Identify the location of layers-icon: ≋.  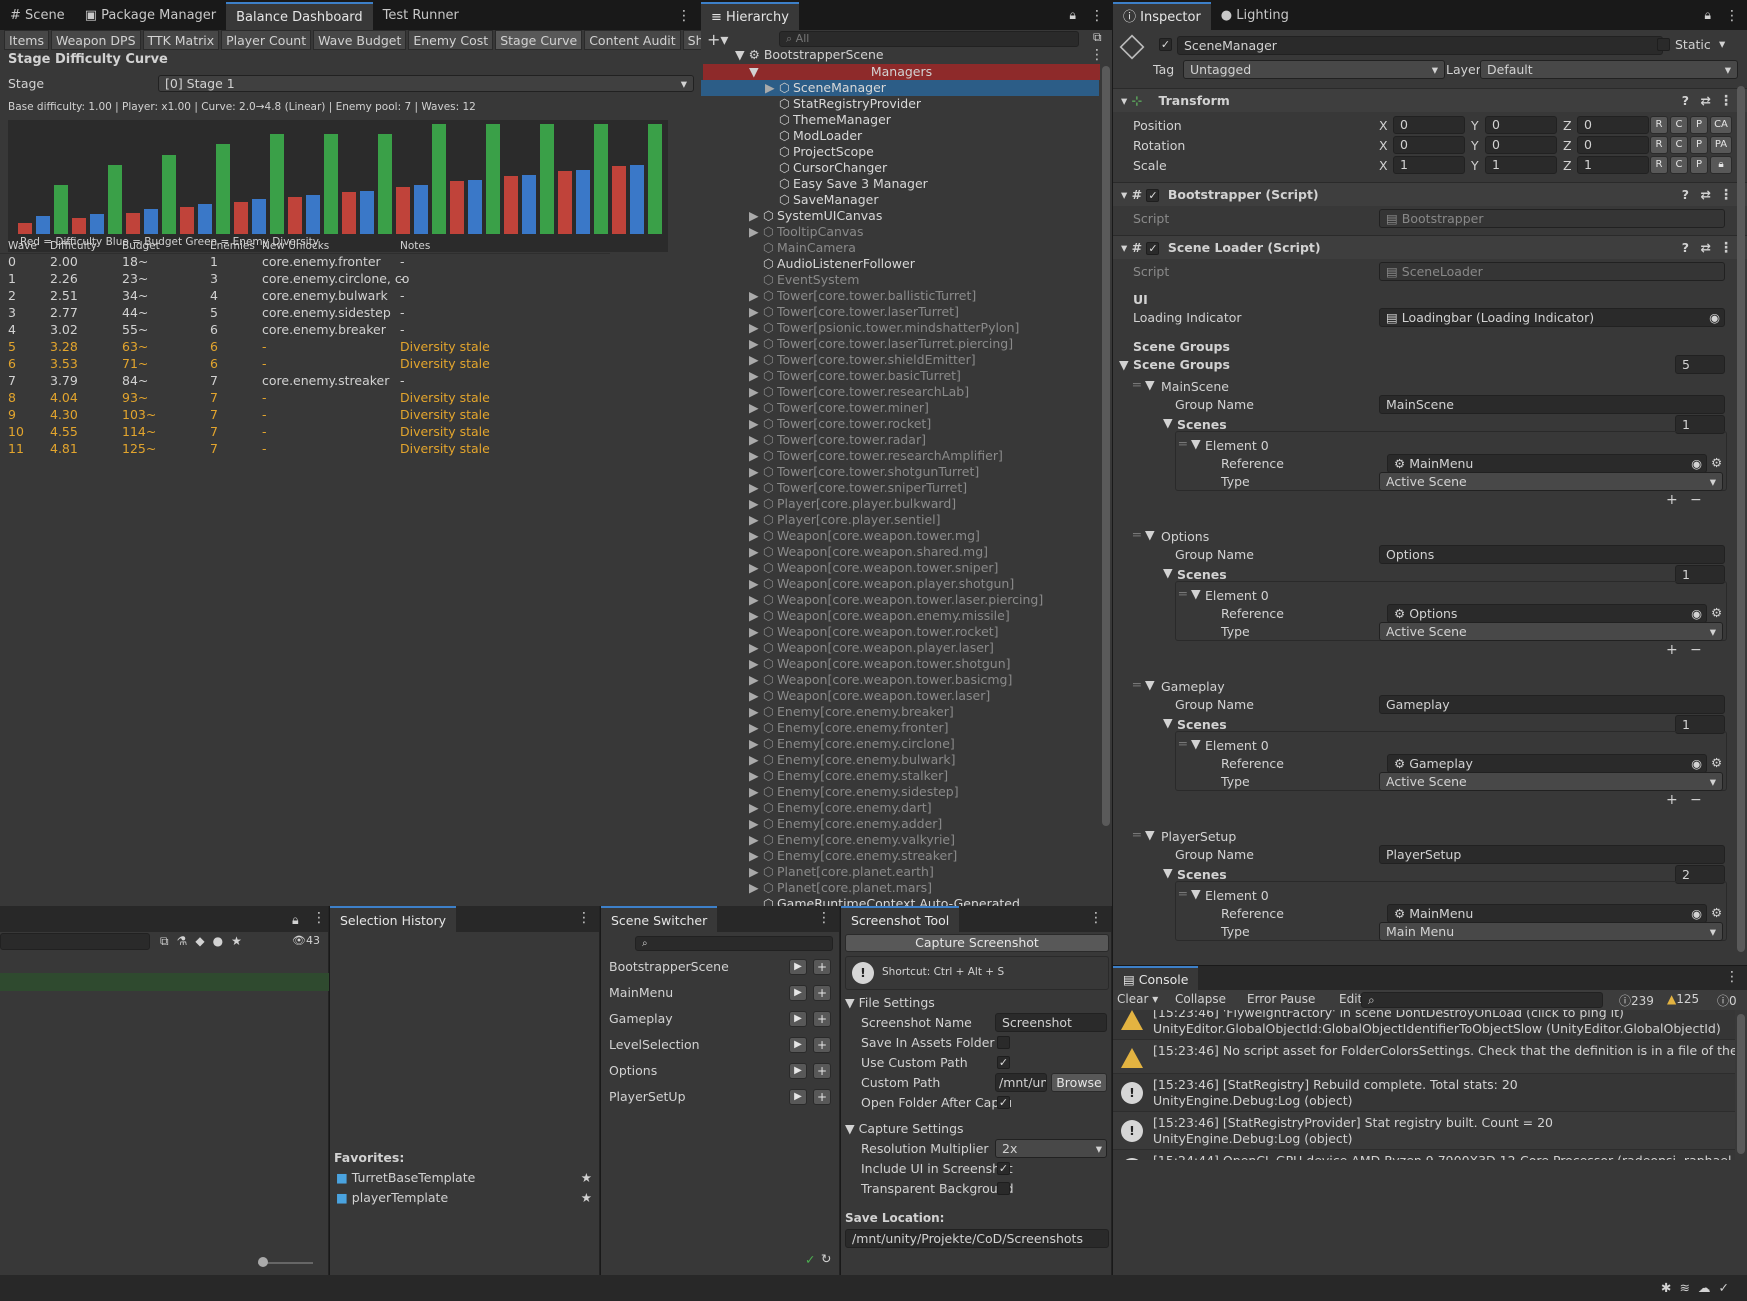
(1689, 1287).